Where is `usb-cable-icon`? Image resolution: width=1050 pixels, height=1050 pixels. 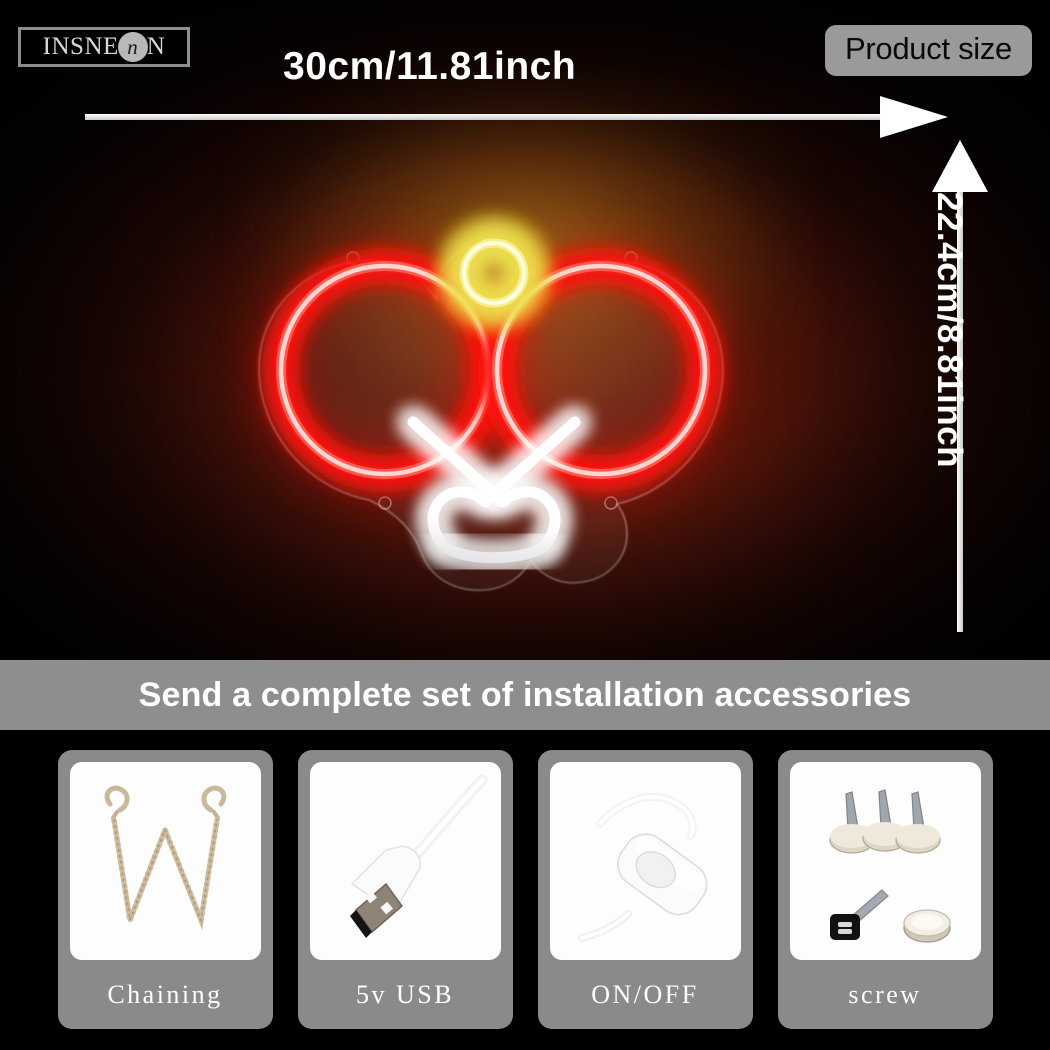 usb-cable-icon is located at coordinates (418, 856).